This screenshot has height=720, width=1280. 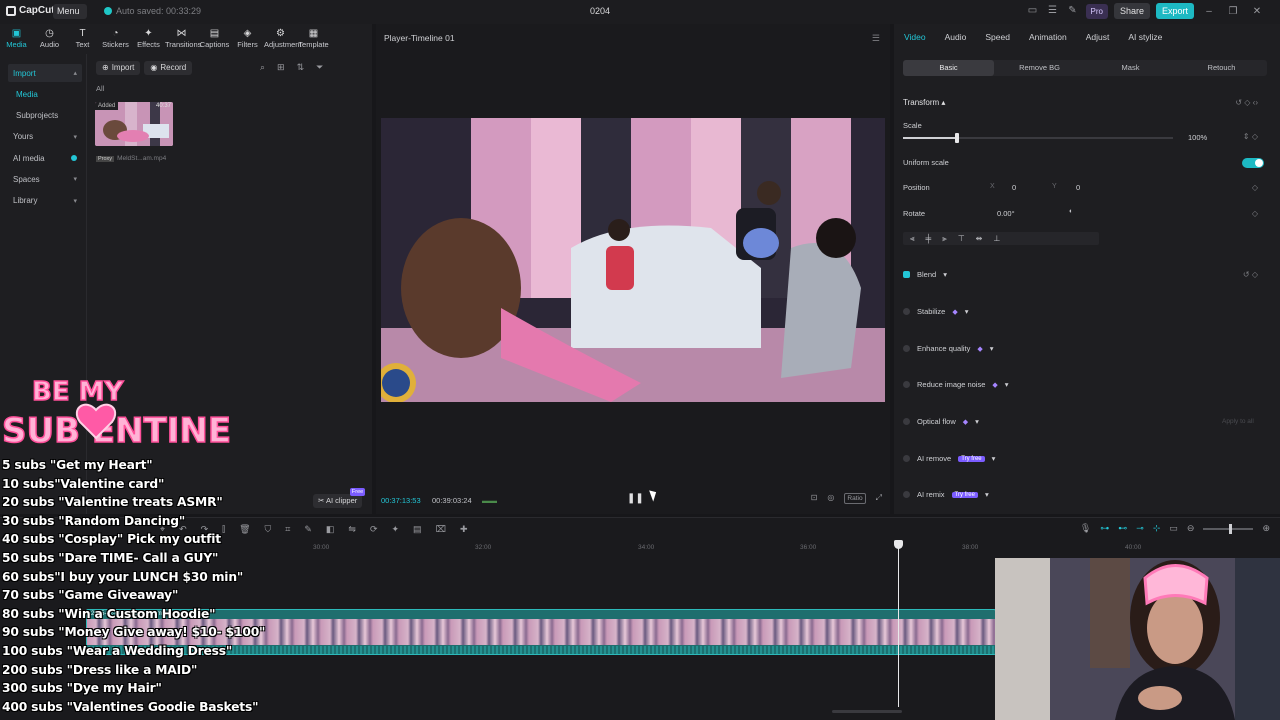 I want to click on nav-import: Import ▴, so click(x=45, y=73).